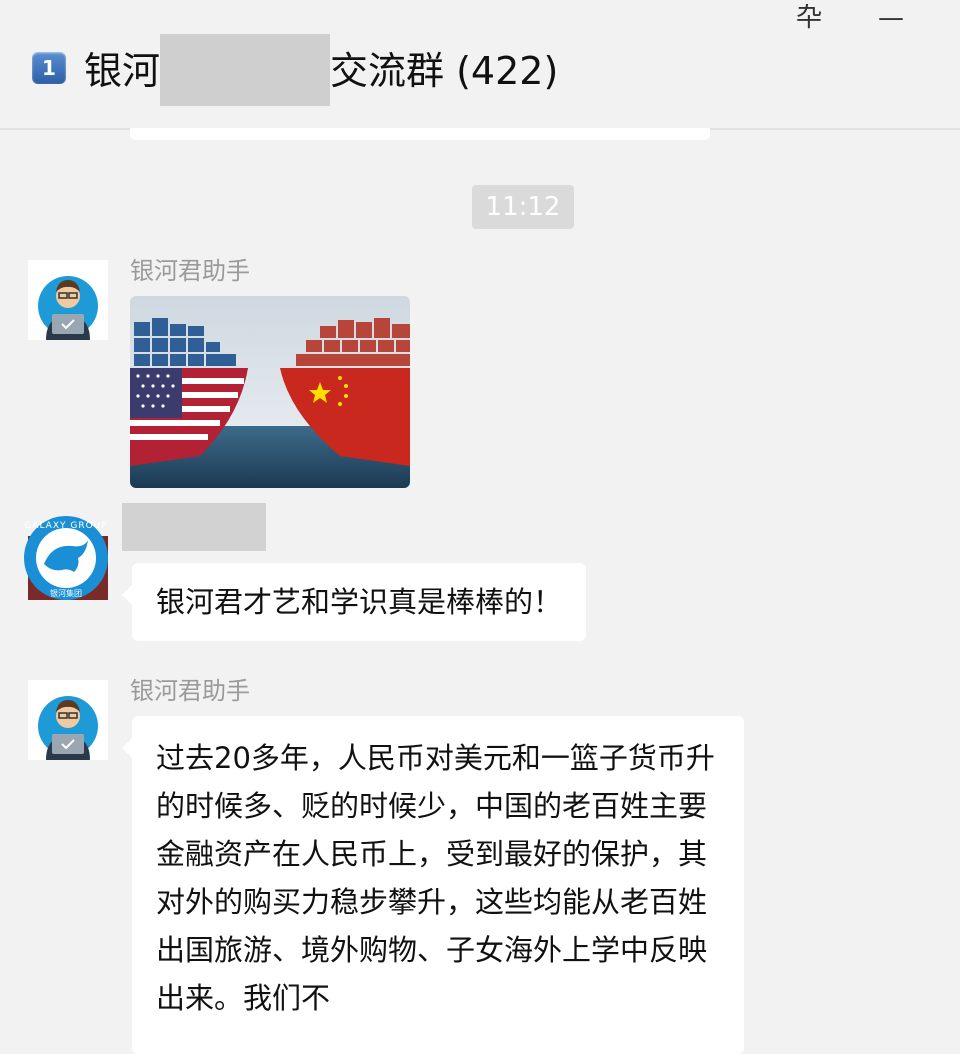  Describe the element at coordinates (122, 71) in the screenshot. I see `title-prefix: 银河` at that location.